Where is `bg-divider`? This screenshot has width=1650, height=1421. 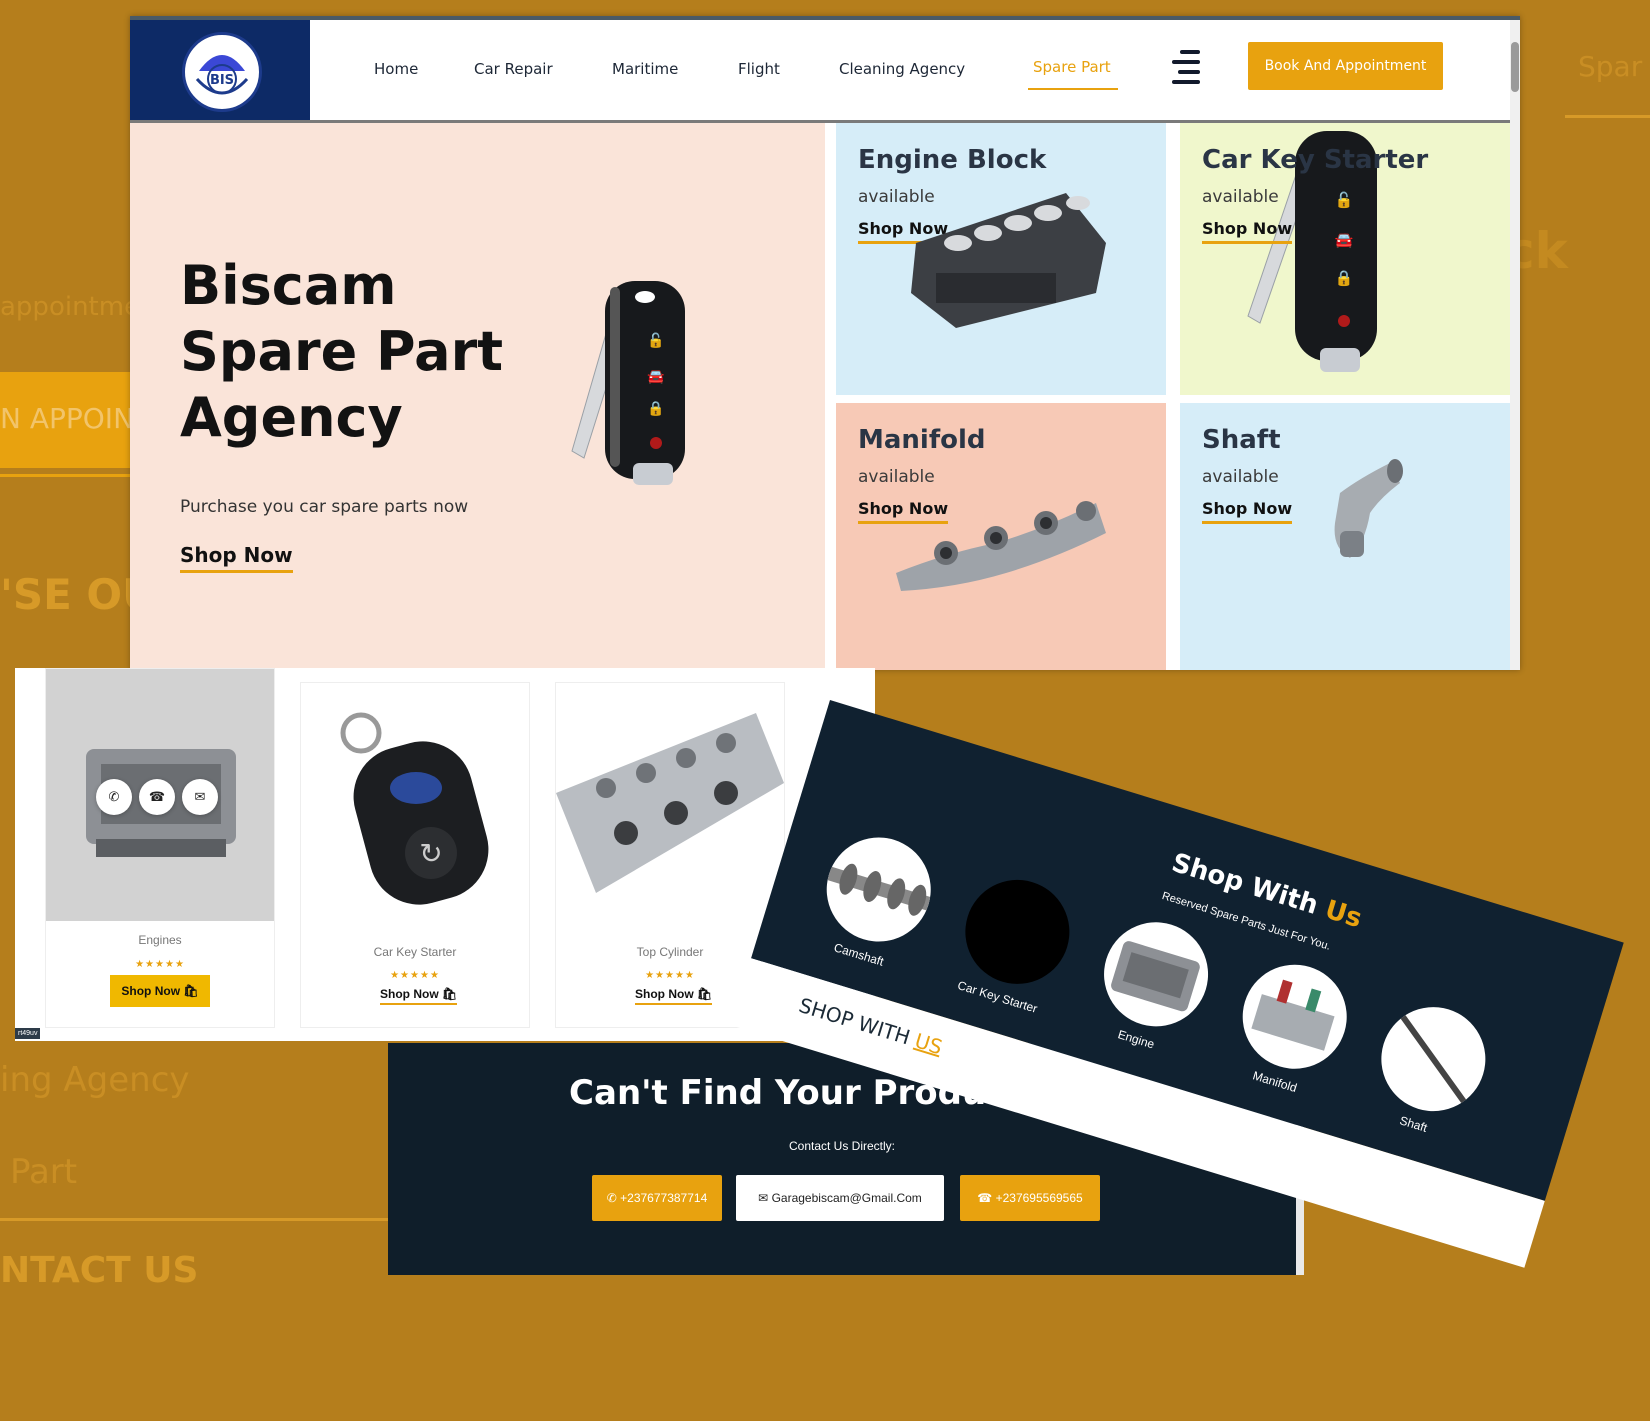 bg-divider is located at coordinates (67, 475).